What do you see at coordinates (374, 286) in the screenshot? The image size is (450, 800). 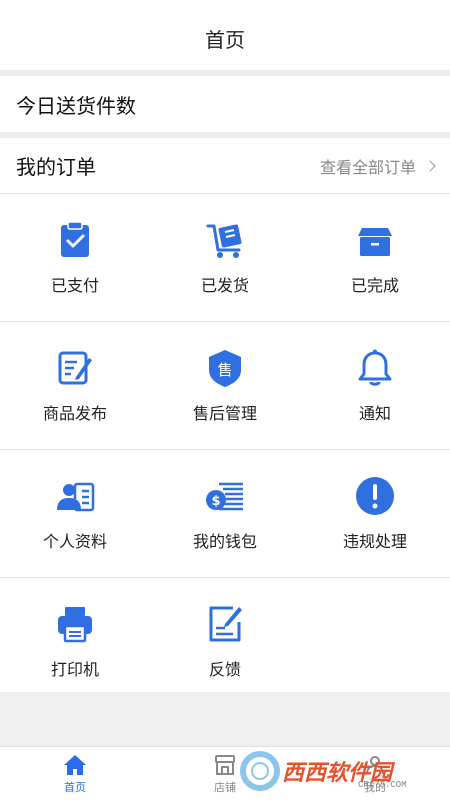 I see `grid-item-label: 已完成` at bounding box center [374, 286].